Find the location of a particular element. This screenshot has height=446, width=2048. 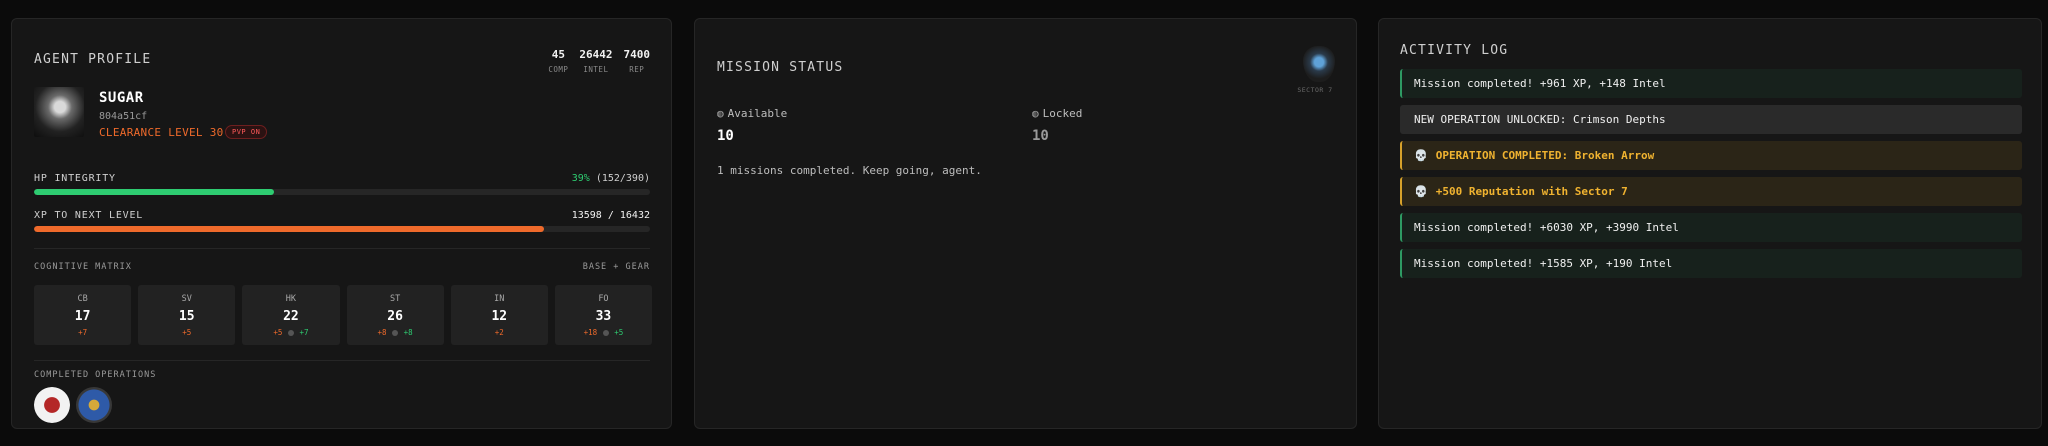

cog-key: HK is located at coordinates (291, 299).